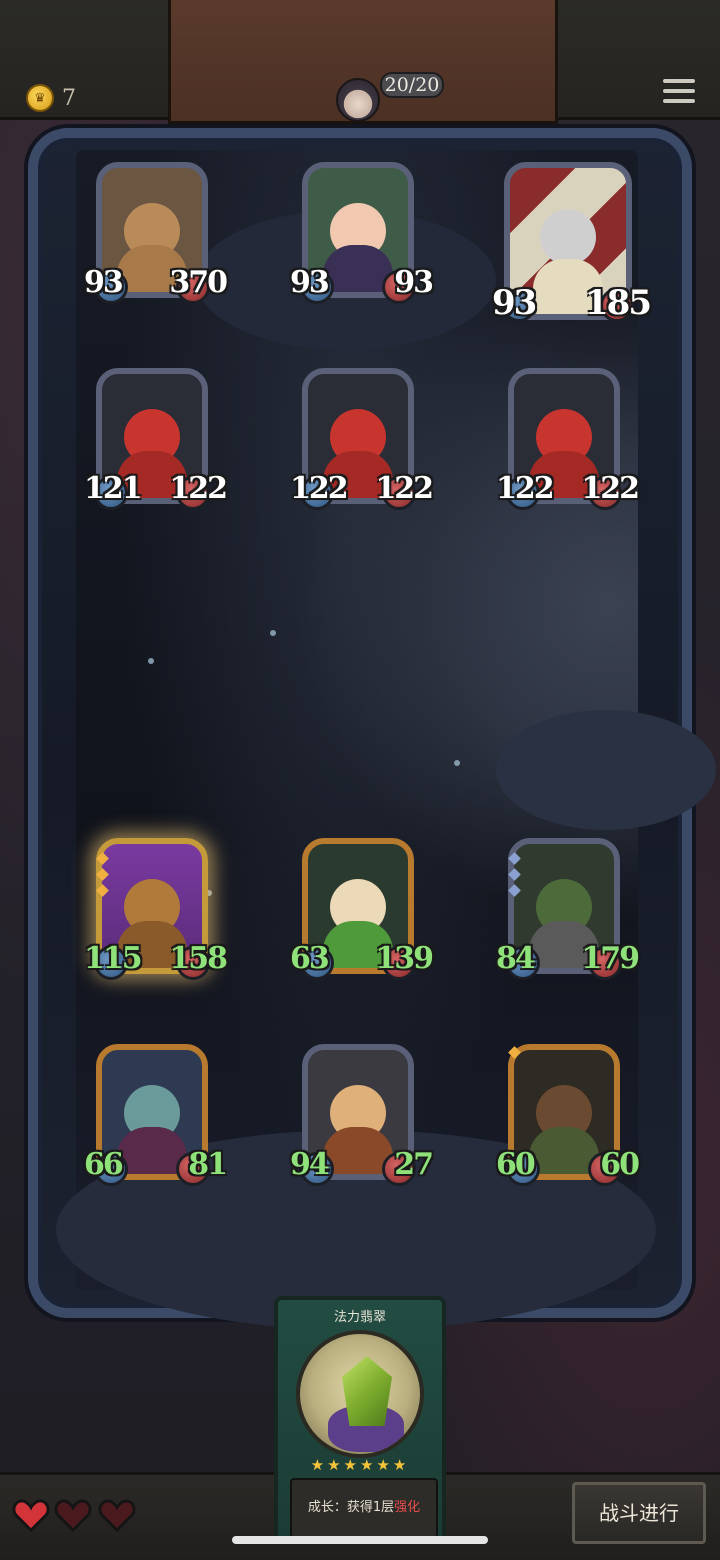 This screenshot has height=1560, width=720. What do you see at coordinates (412, 85) in the screenshot?
I see `population-counter: 20/20` at bounding box center [412, 85].